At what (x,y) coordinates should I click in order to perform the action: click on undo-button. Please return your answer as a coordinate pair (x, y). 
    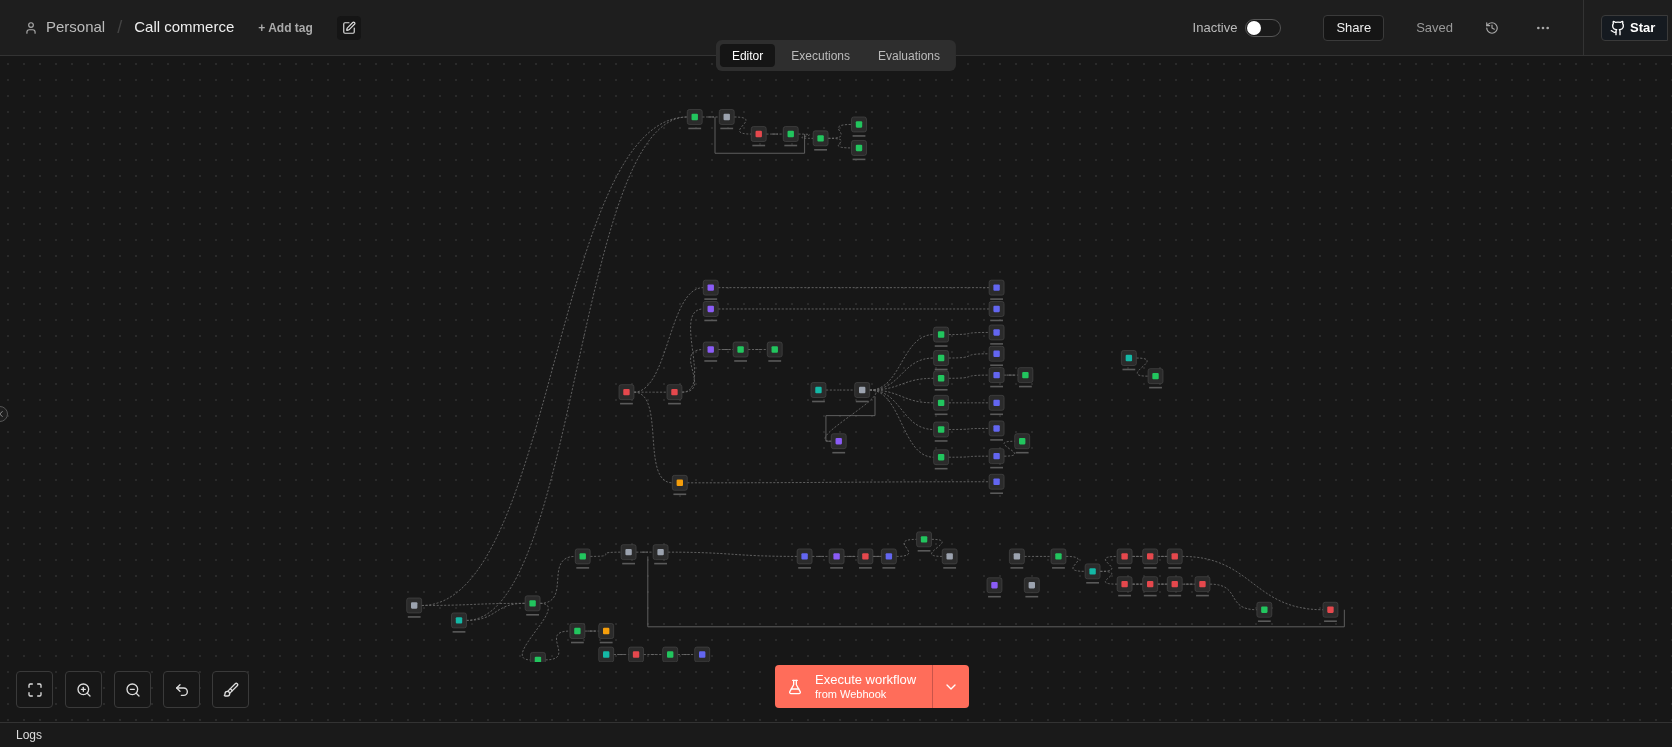
    Looking at the image, I should click on (181, 689).